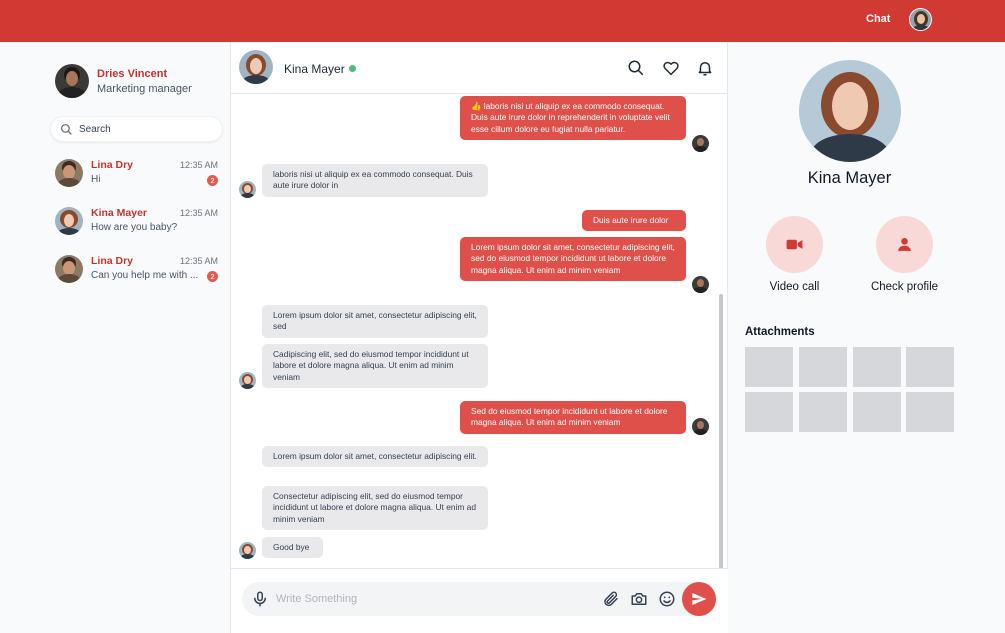  Describe the element at coordinates (426, 599) in the screenshot. I see `message-input` at that location.